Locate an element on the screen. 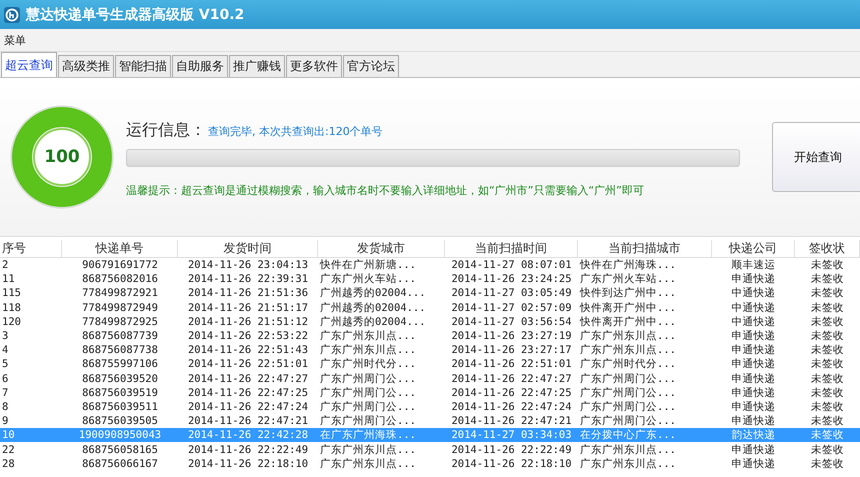 This screenshot has height=477, width=860. table-cell-text: 2014-11-26 21:51:36 is located at coordinates (248, 293).